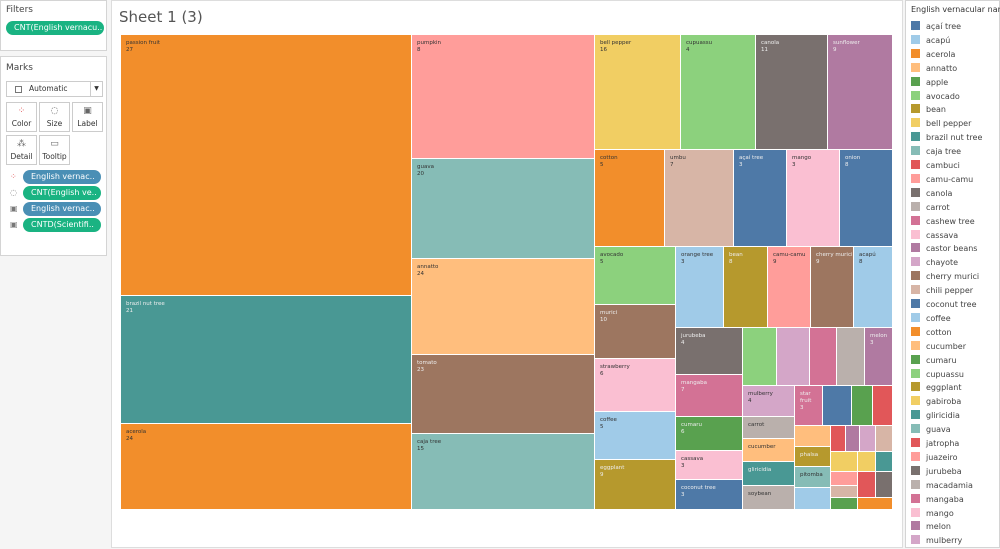 This screenshot has height=549, width=1000. I want to click on treemap-cell: brazil nut tree 21, so click(266, 360).